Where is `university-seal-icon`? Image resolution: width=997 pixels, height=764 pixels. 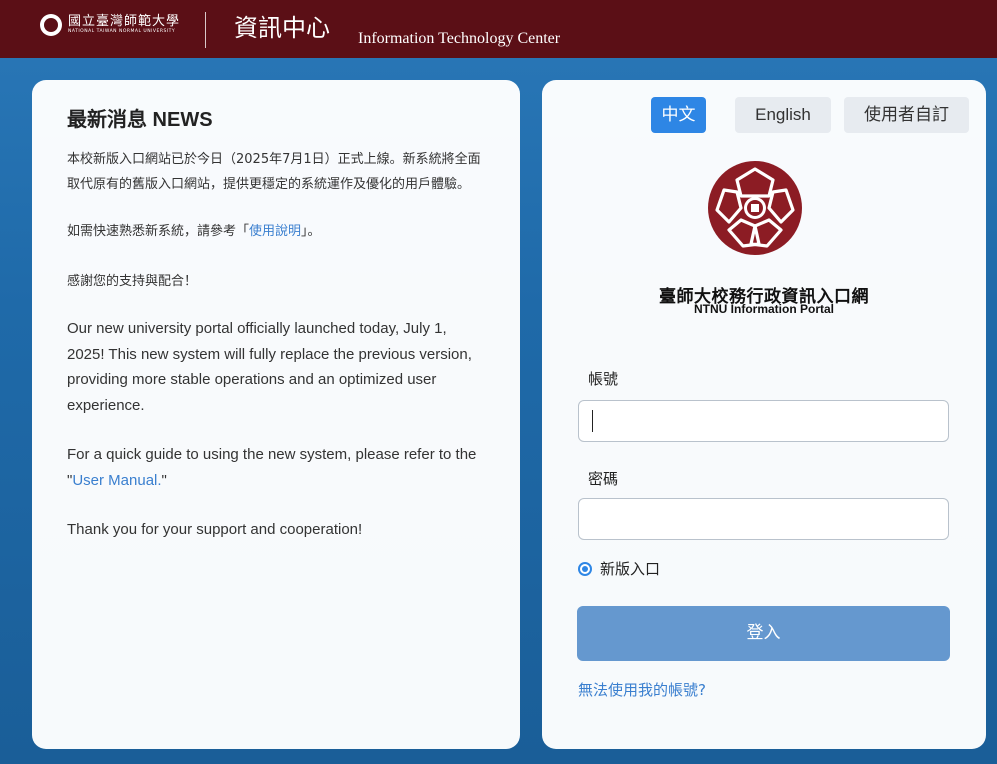 university-seal-icon is located at coordinates (51, 25).